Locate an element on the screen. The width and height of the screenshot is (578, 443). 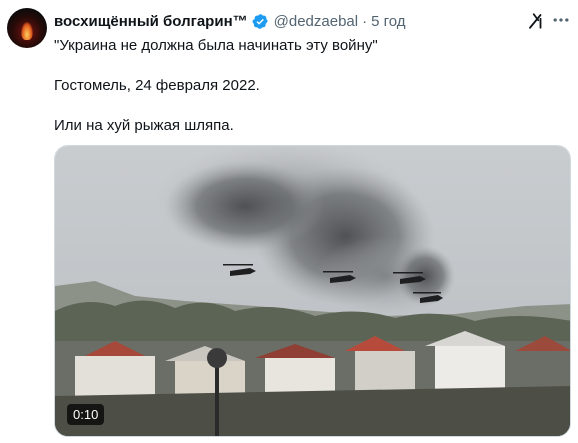
author-handle: @dedzaebal is located at coordinates (316, 21).